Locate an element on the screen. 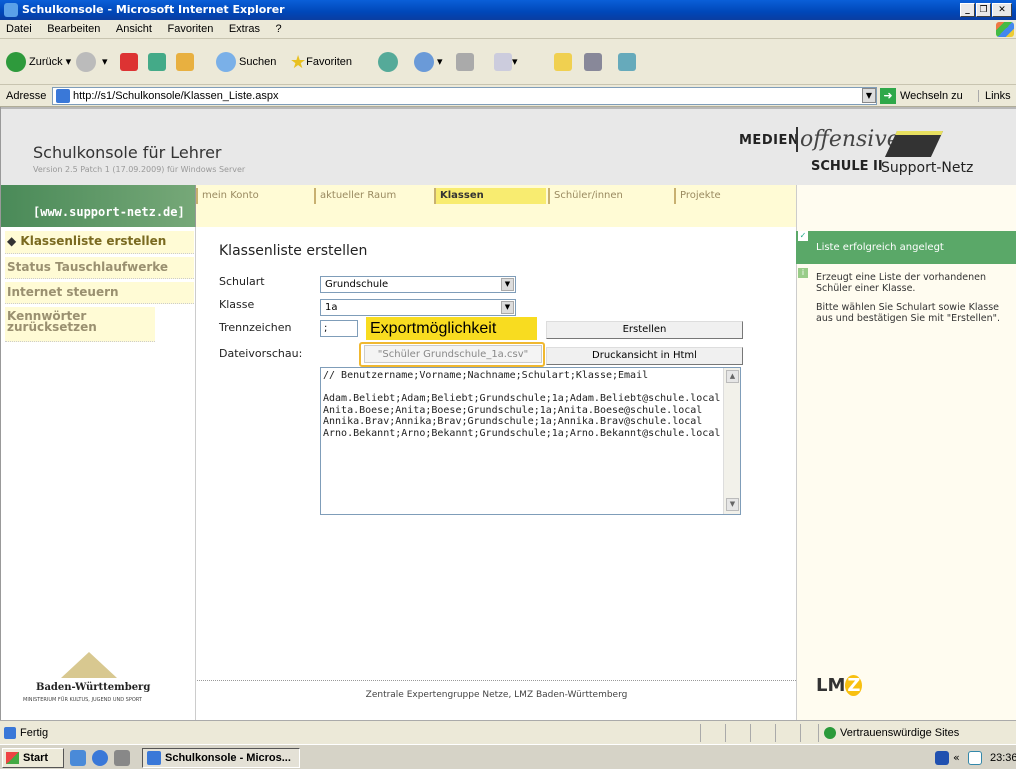  history-icon is located at coordinates (388, 62).